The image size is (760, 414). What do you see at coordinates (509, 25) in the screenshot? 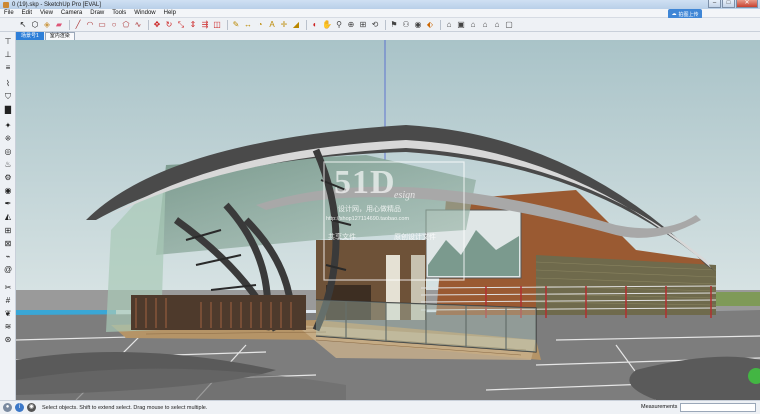
I see `left-view-icon: ▢` at bounding box center [509, 25].